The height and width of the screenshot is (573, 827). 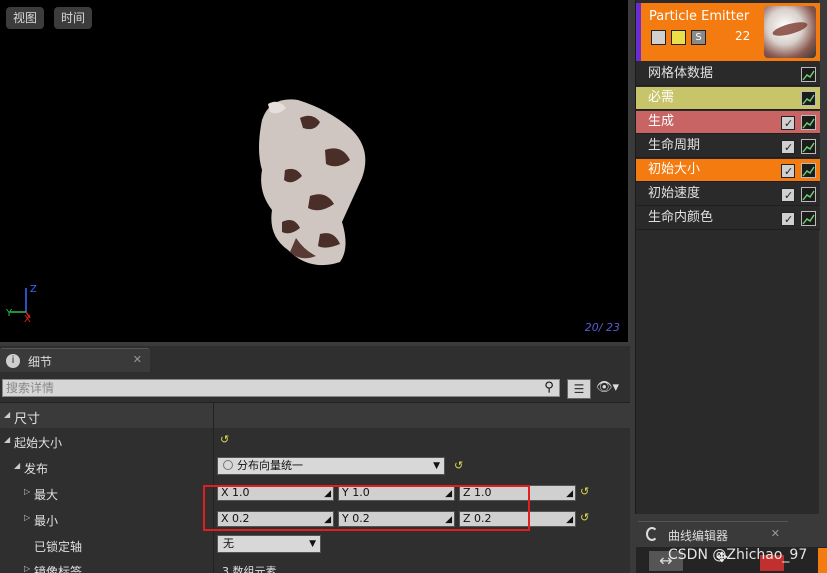 What do you see at coordinates (21, 304) in the screenshot?
I see `axis-gizmo: Z Y X` at bounding box center [21, 304].